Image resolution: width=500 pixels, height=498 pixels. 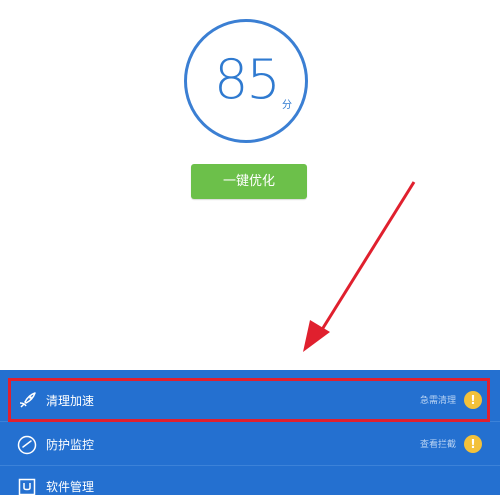 I want to click on feature-label: 防护监控, so click(x=70, y=445).